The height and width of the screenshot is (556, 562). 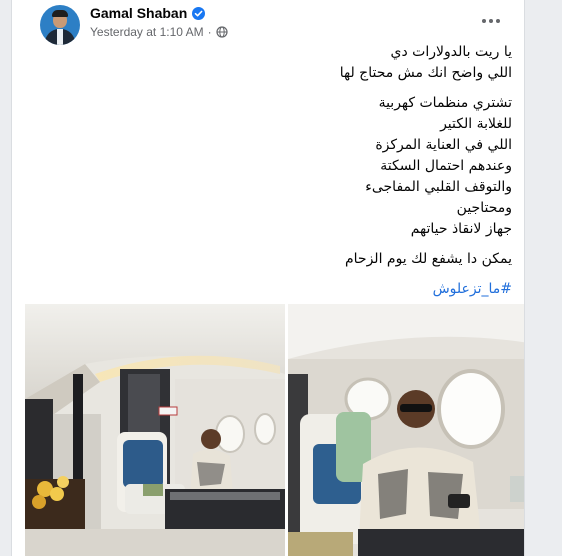 I want to click on author-avatar, so click(x=60, y=25).